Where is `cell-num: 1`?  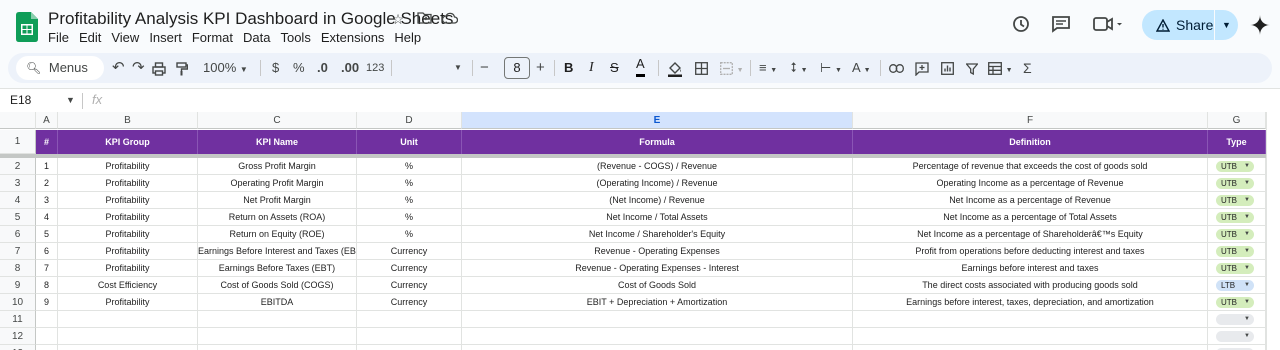
cell-num: 1 is located at coordinates (47, 166).